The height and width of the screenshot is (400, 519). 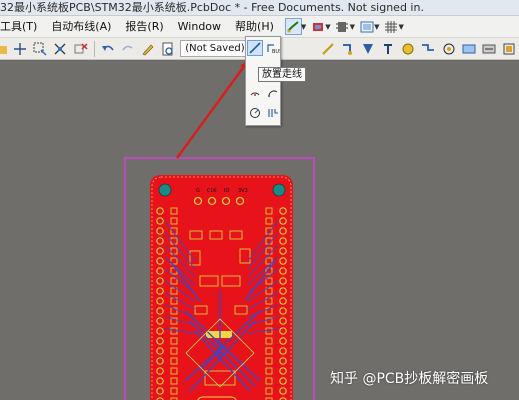 What do you see at coordinates (226, 191) in the screenshot?
I see `board-label-io: IO` at bounding box center [226, 191].